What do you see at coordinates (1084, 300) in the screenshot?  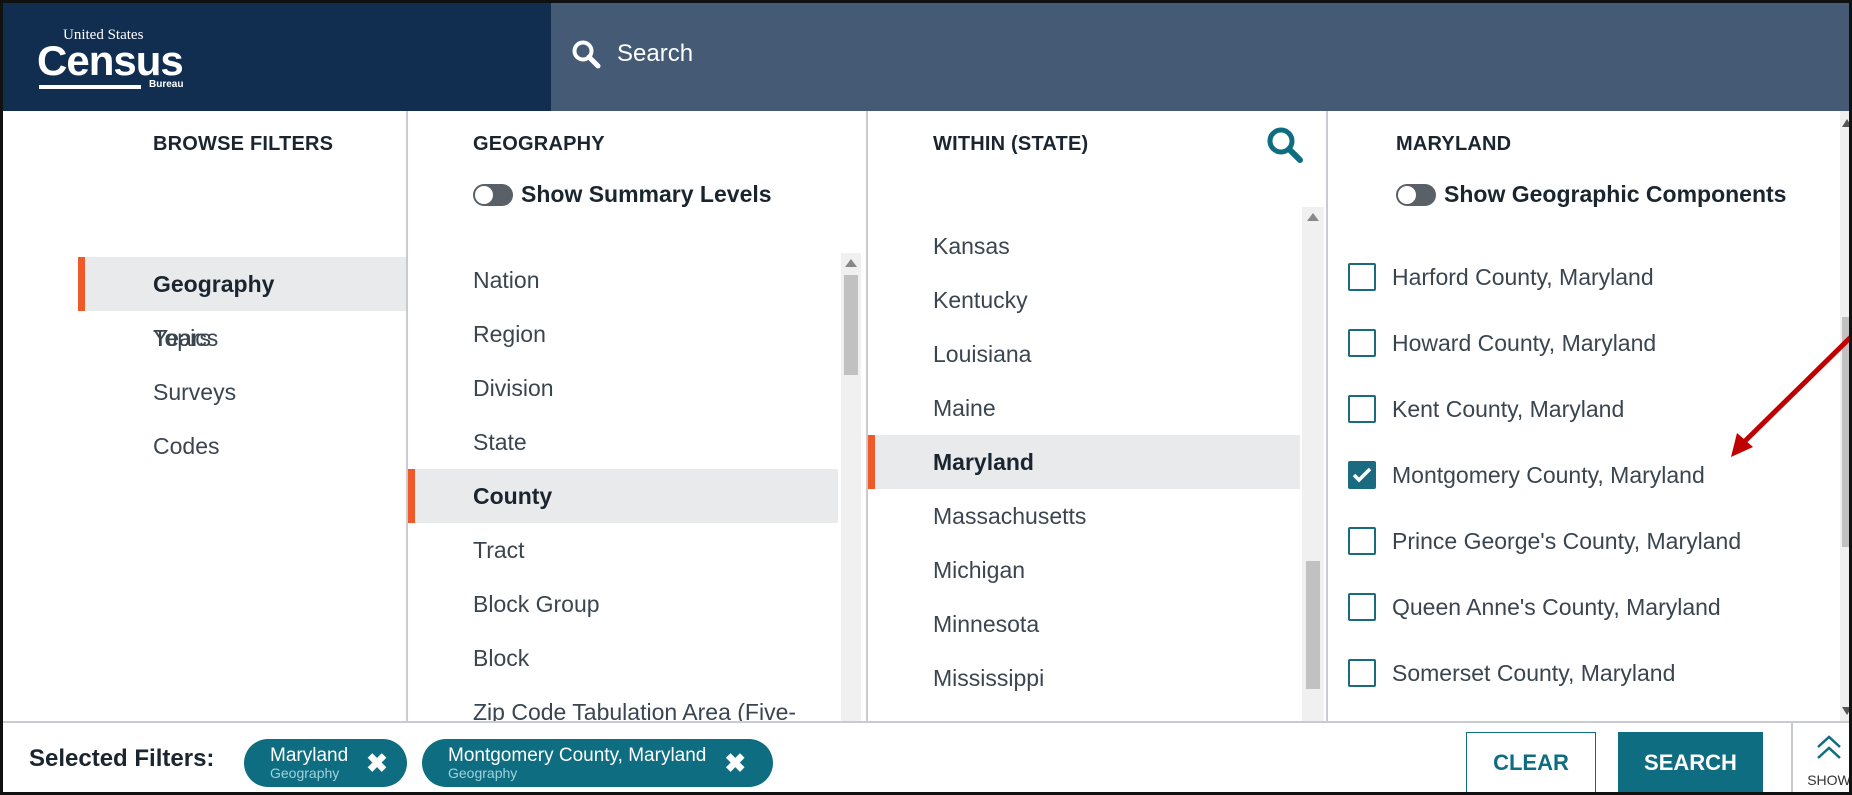 I see `state-item-kentucky: Kentucky` at bounding box center [1084, 300].